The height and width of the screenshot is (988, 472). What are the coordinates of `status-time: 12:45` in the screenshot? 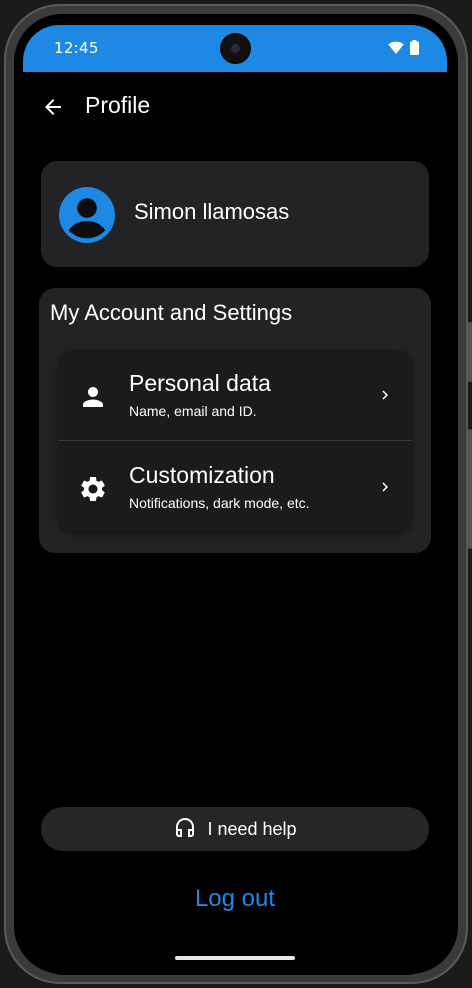 It's located at (76, 48).